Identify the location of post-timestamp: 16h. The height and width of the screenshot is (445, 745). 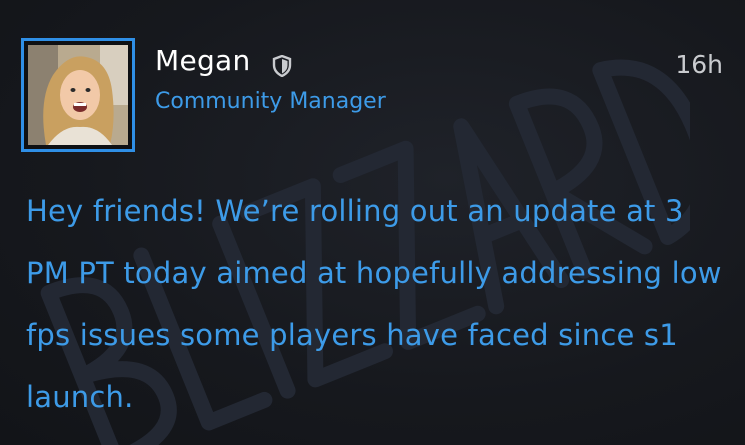
(699, 64).